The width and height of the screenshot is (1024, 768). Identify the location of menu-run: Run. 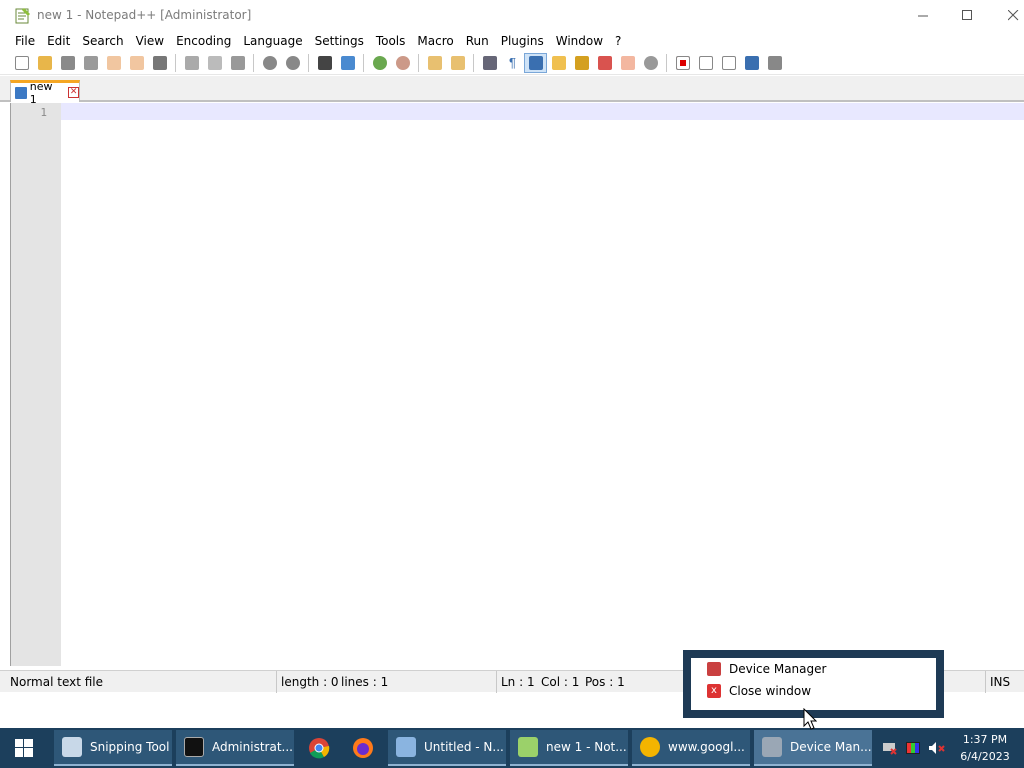
(477, 41).